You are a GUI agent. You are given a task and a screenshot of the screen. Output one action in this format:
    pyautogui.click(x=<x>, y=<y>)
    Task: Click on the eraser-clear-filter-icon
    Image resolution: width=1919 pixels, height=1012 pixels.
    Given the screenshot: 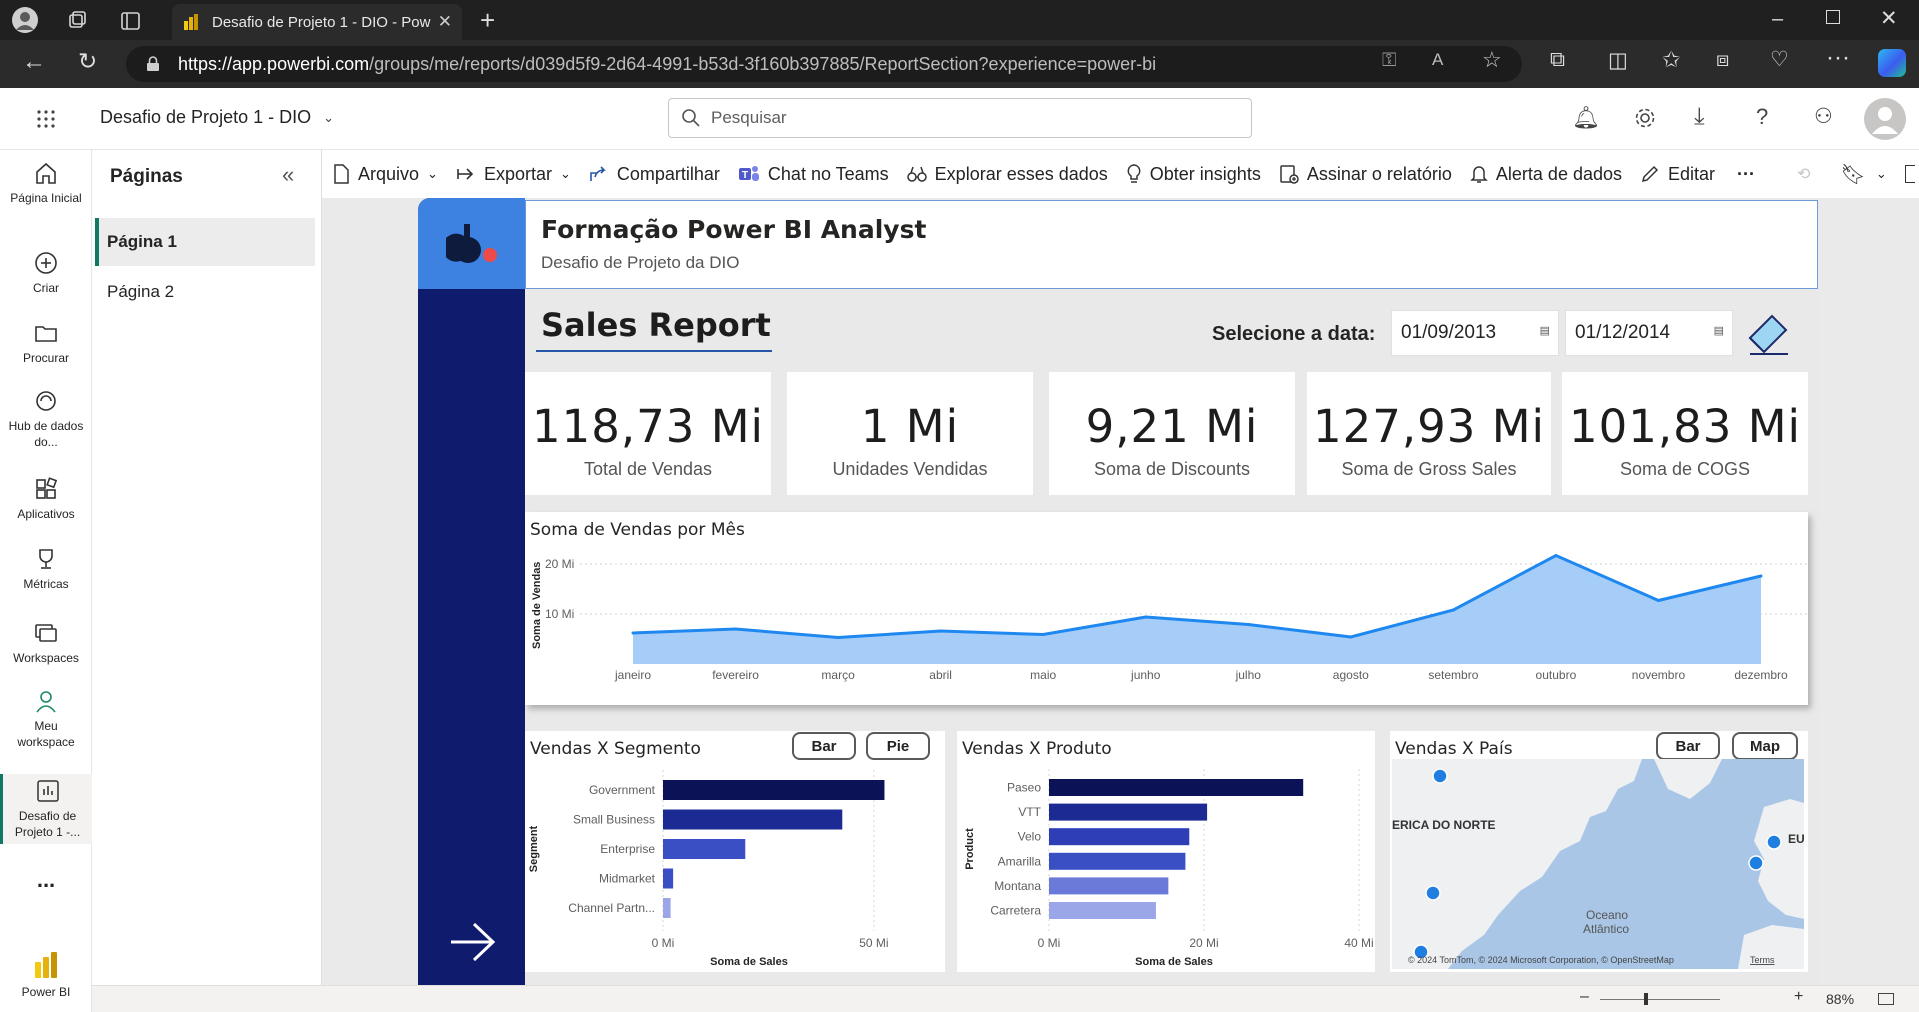 What is the action you would take?
    pyautogui.click(x=1769, y=332)
    